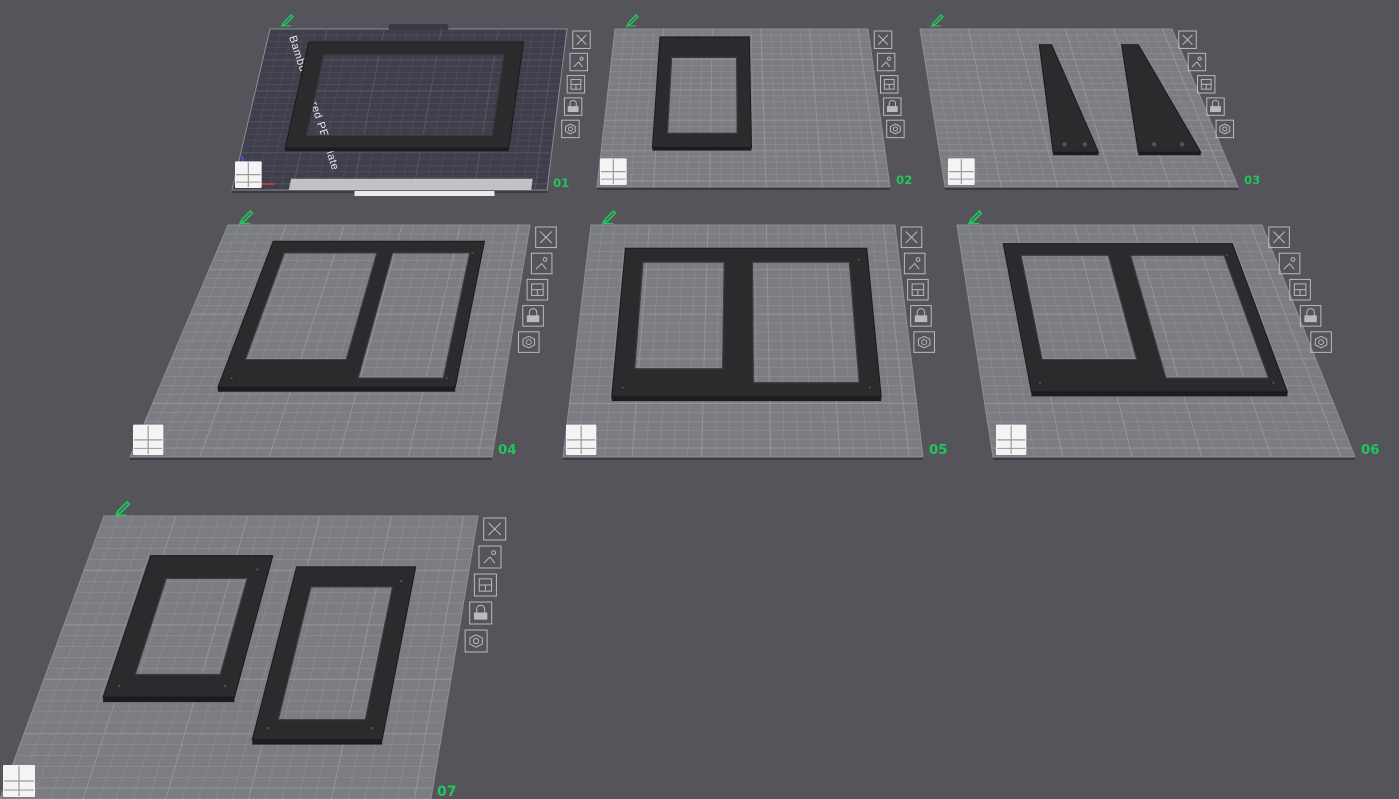 The image size is (1399, 799). I want to click on plate-number: 01, so click(561, 183).